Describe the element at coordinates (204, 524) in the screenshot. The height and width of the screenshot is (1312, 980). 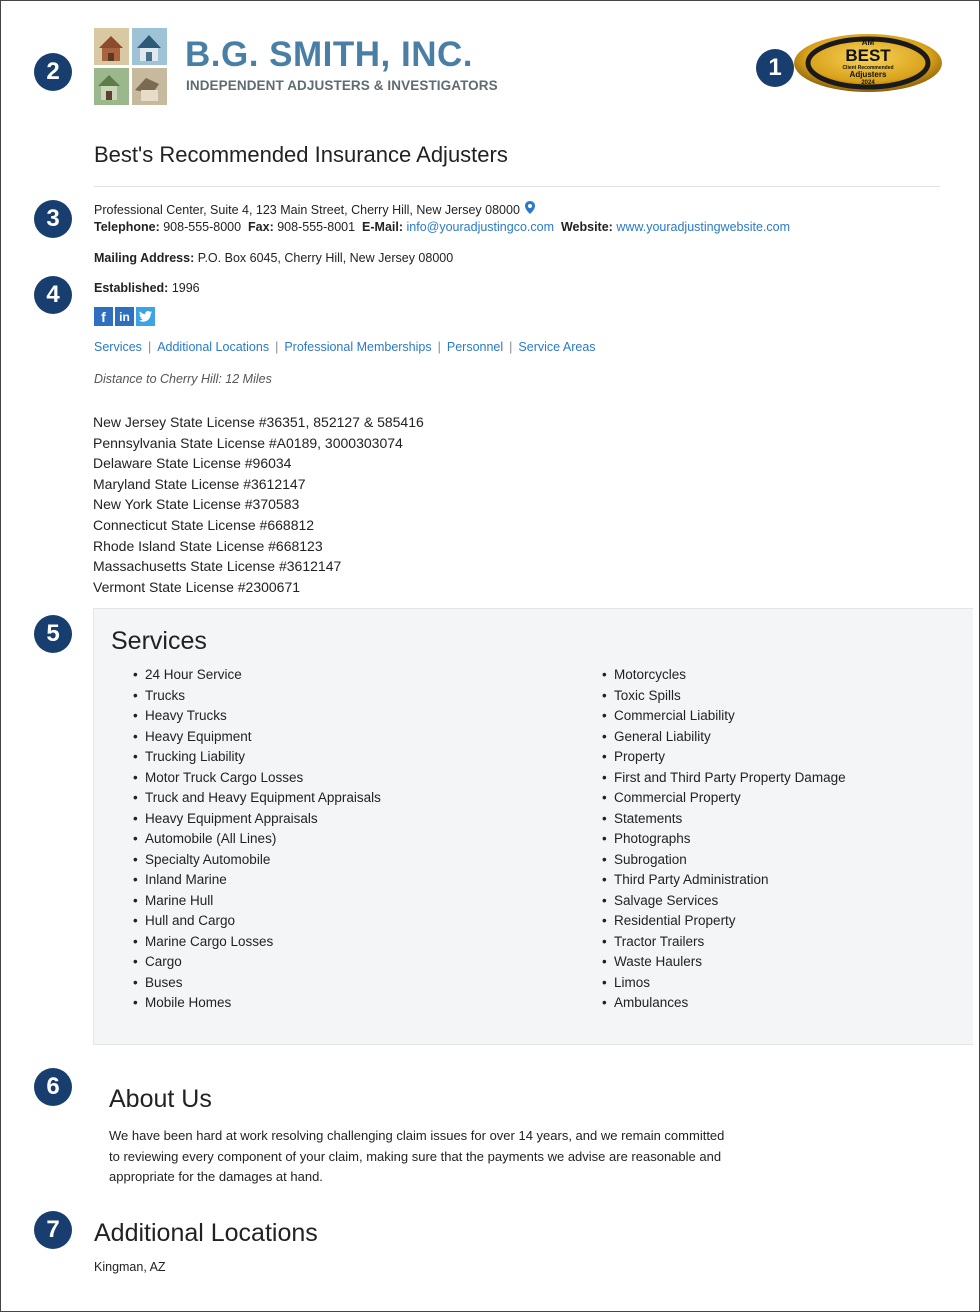
I see `license-item: Connecticut State License #668812` at that location.